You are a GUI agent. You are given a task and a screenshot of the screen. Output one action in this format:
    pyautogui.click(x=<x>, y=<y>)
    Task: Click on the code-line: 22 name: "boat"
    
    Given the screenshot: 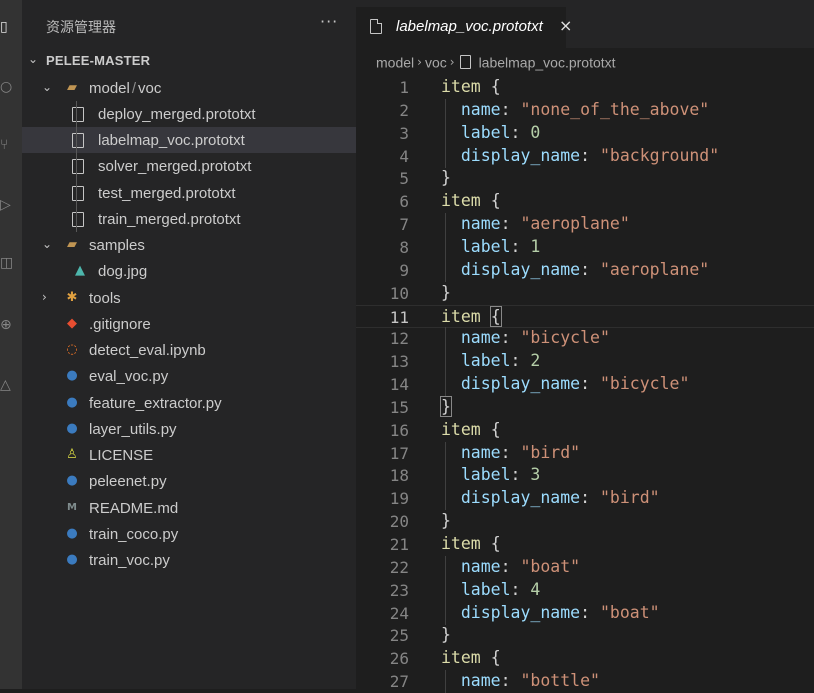 What is the action you would take?
    pyautogui.click(x=585, y=567)
    